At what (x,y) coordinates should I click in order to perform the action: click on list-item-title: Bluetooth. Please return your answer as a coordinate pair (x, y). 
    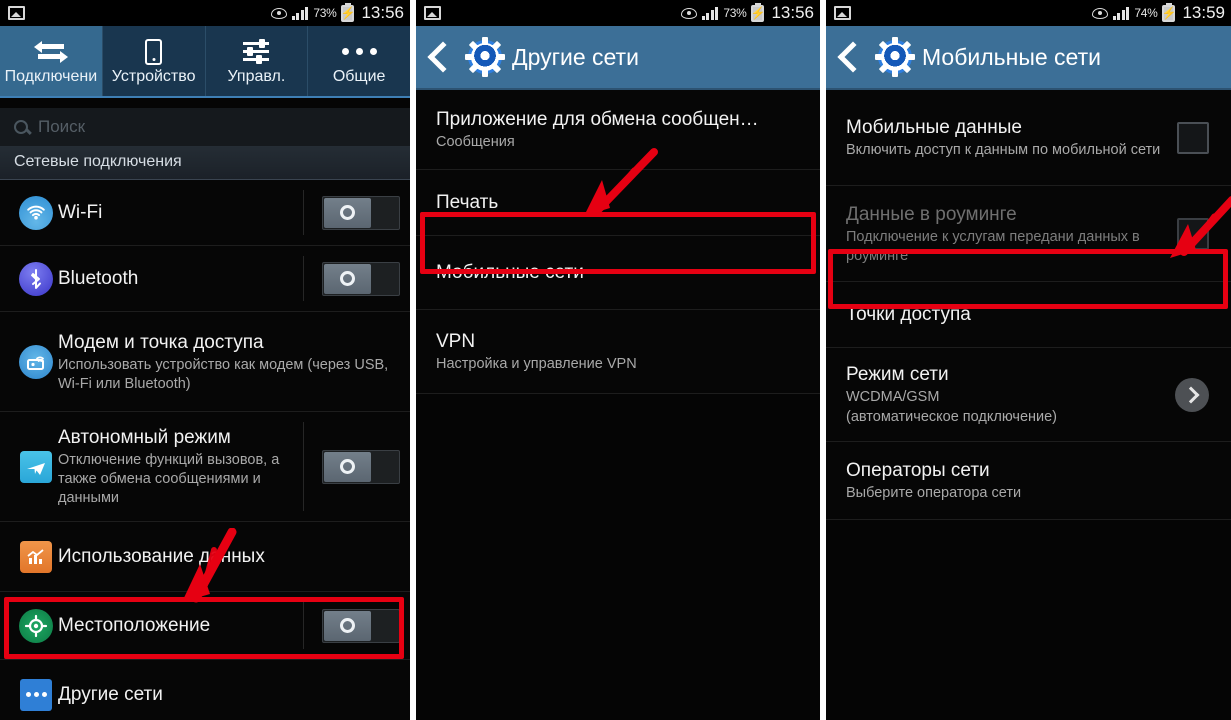
    Looking at the image, I should click on (98, 278).